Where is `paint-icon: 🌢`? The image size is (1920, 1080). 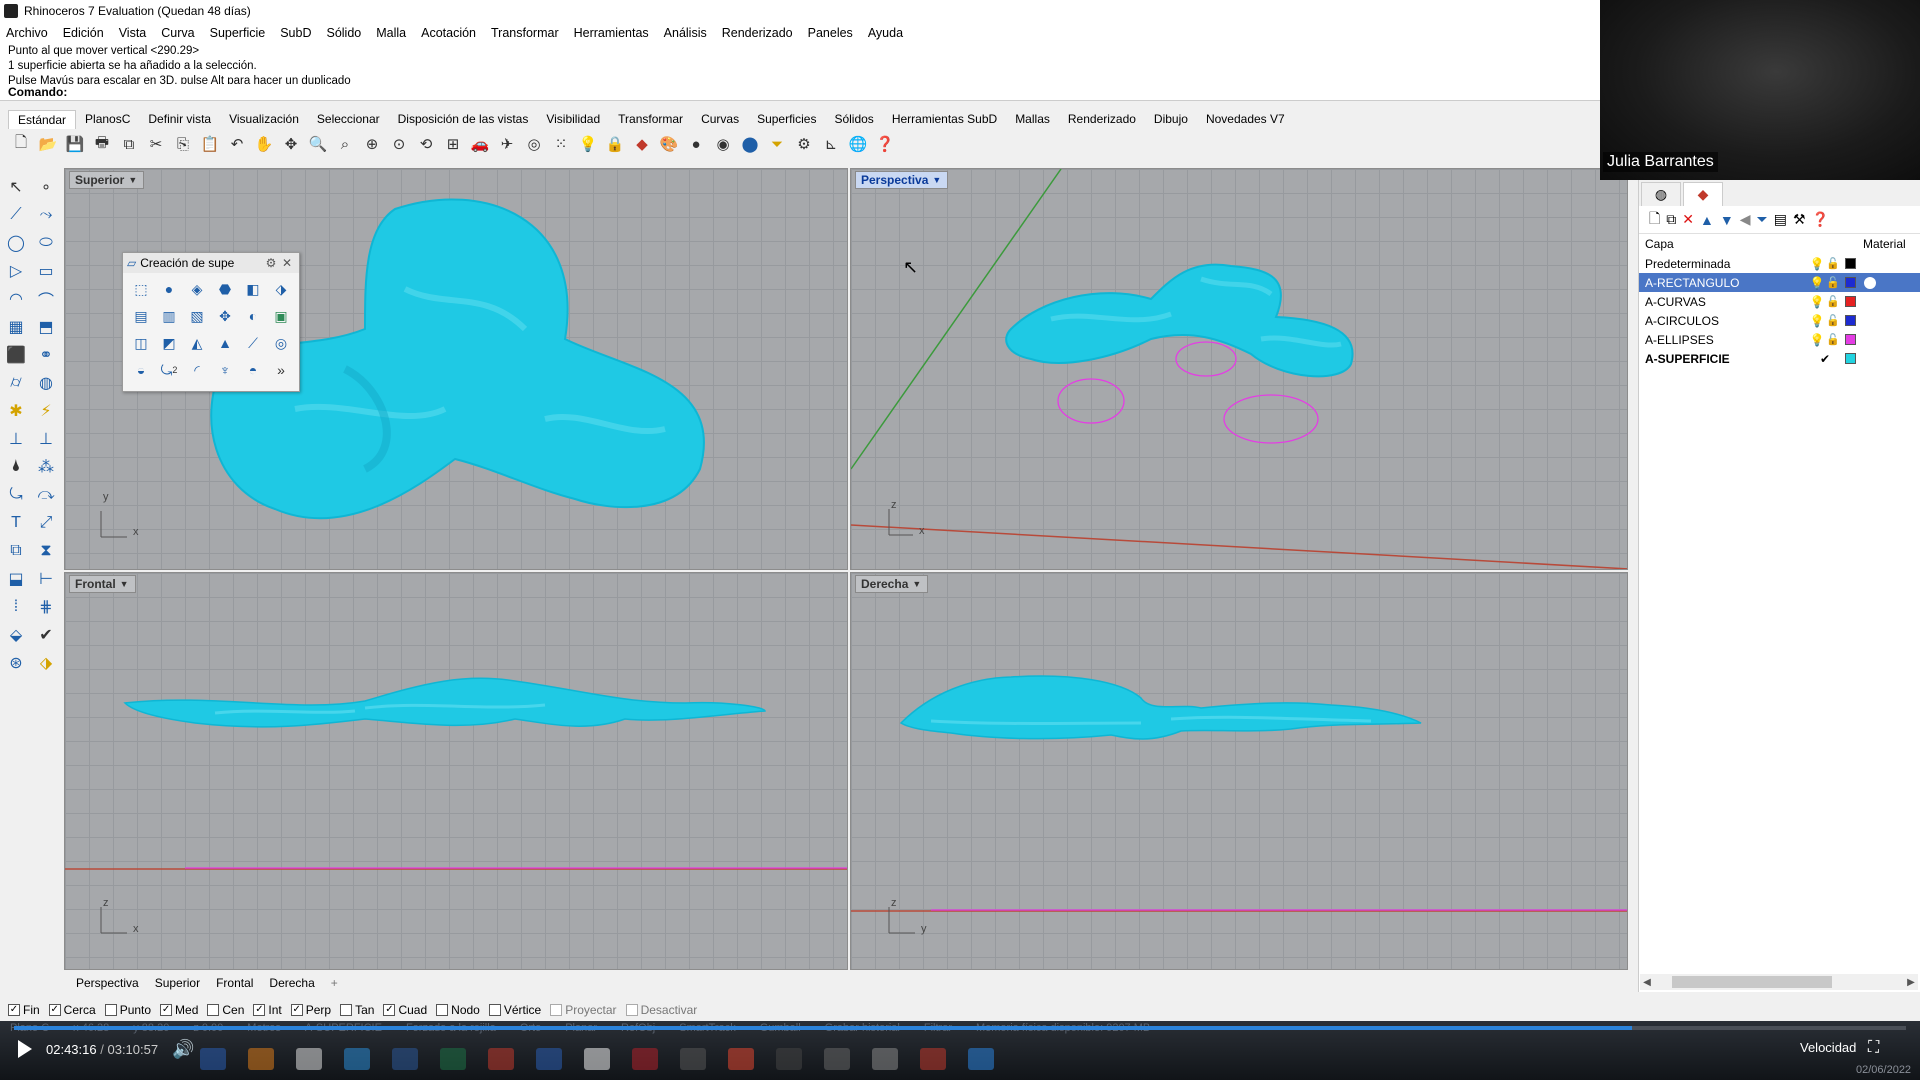
paint-icon: 🌢 is located at coordinates (16, 466).